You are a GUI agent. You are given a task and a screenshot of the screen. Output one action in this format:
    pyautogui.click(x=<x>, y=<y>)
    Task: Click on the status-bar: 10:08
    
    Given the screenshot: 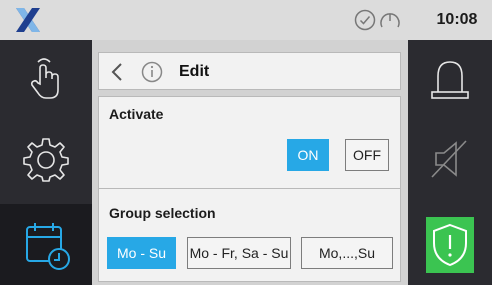 What is the action you would take?
    pyautogui.click(x=246, y=20)
    